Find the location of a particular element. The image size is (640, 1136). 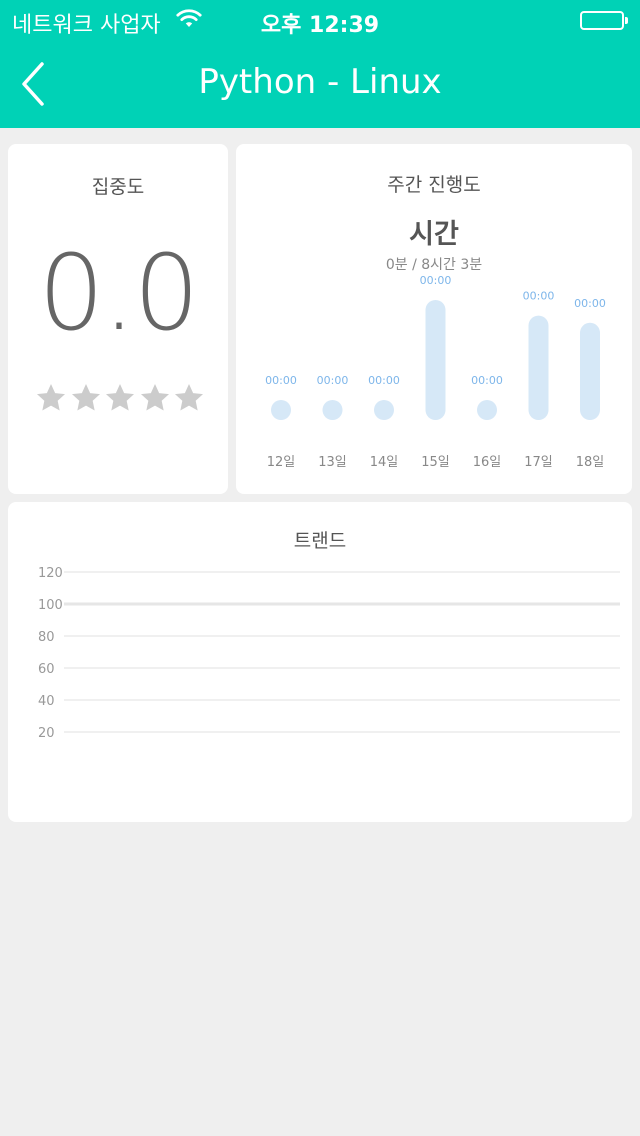

y-tick-label: 80 is located at coordinates (46, 637).